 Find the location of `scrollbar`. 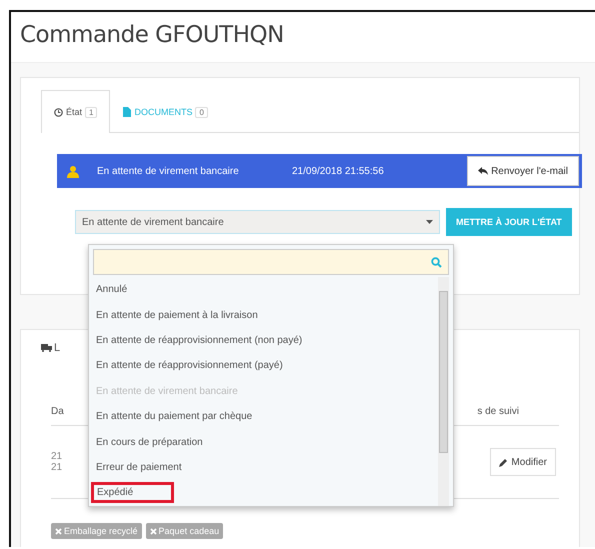

scrollbar is located at coordinates (443, 391).